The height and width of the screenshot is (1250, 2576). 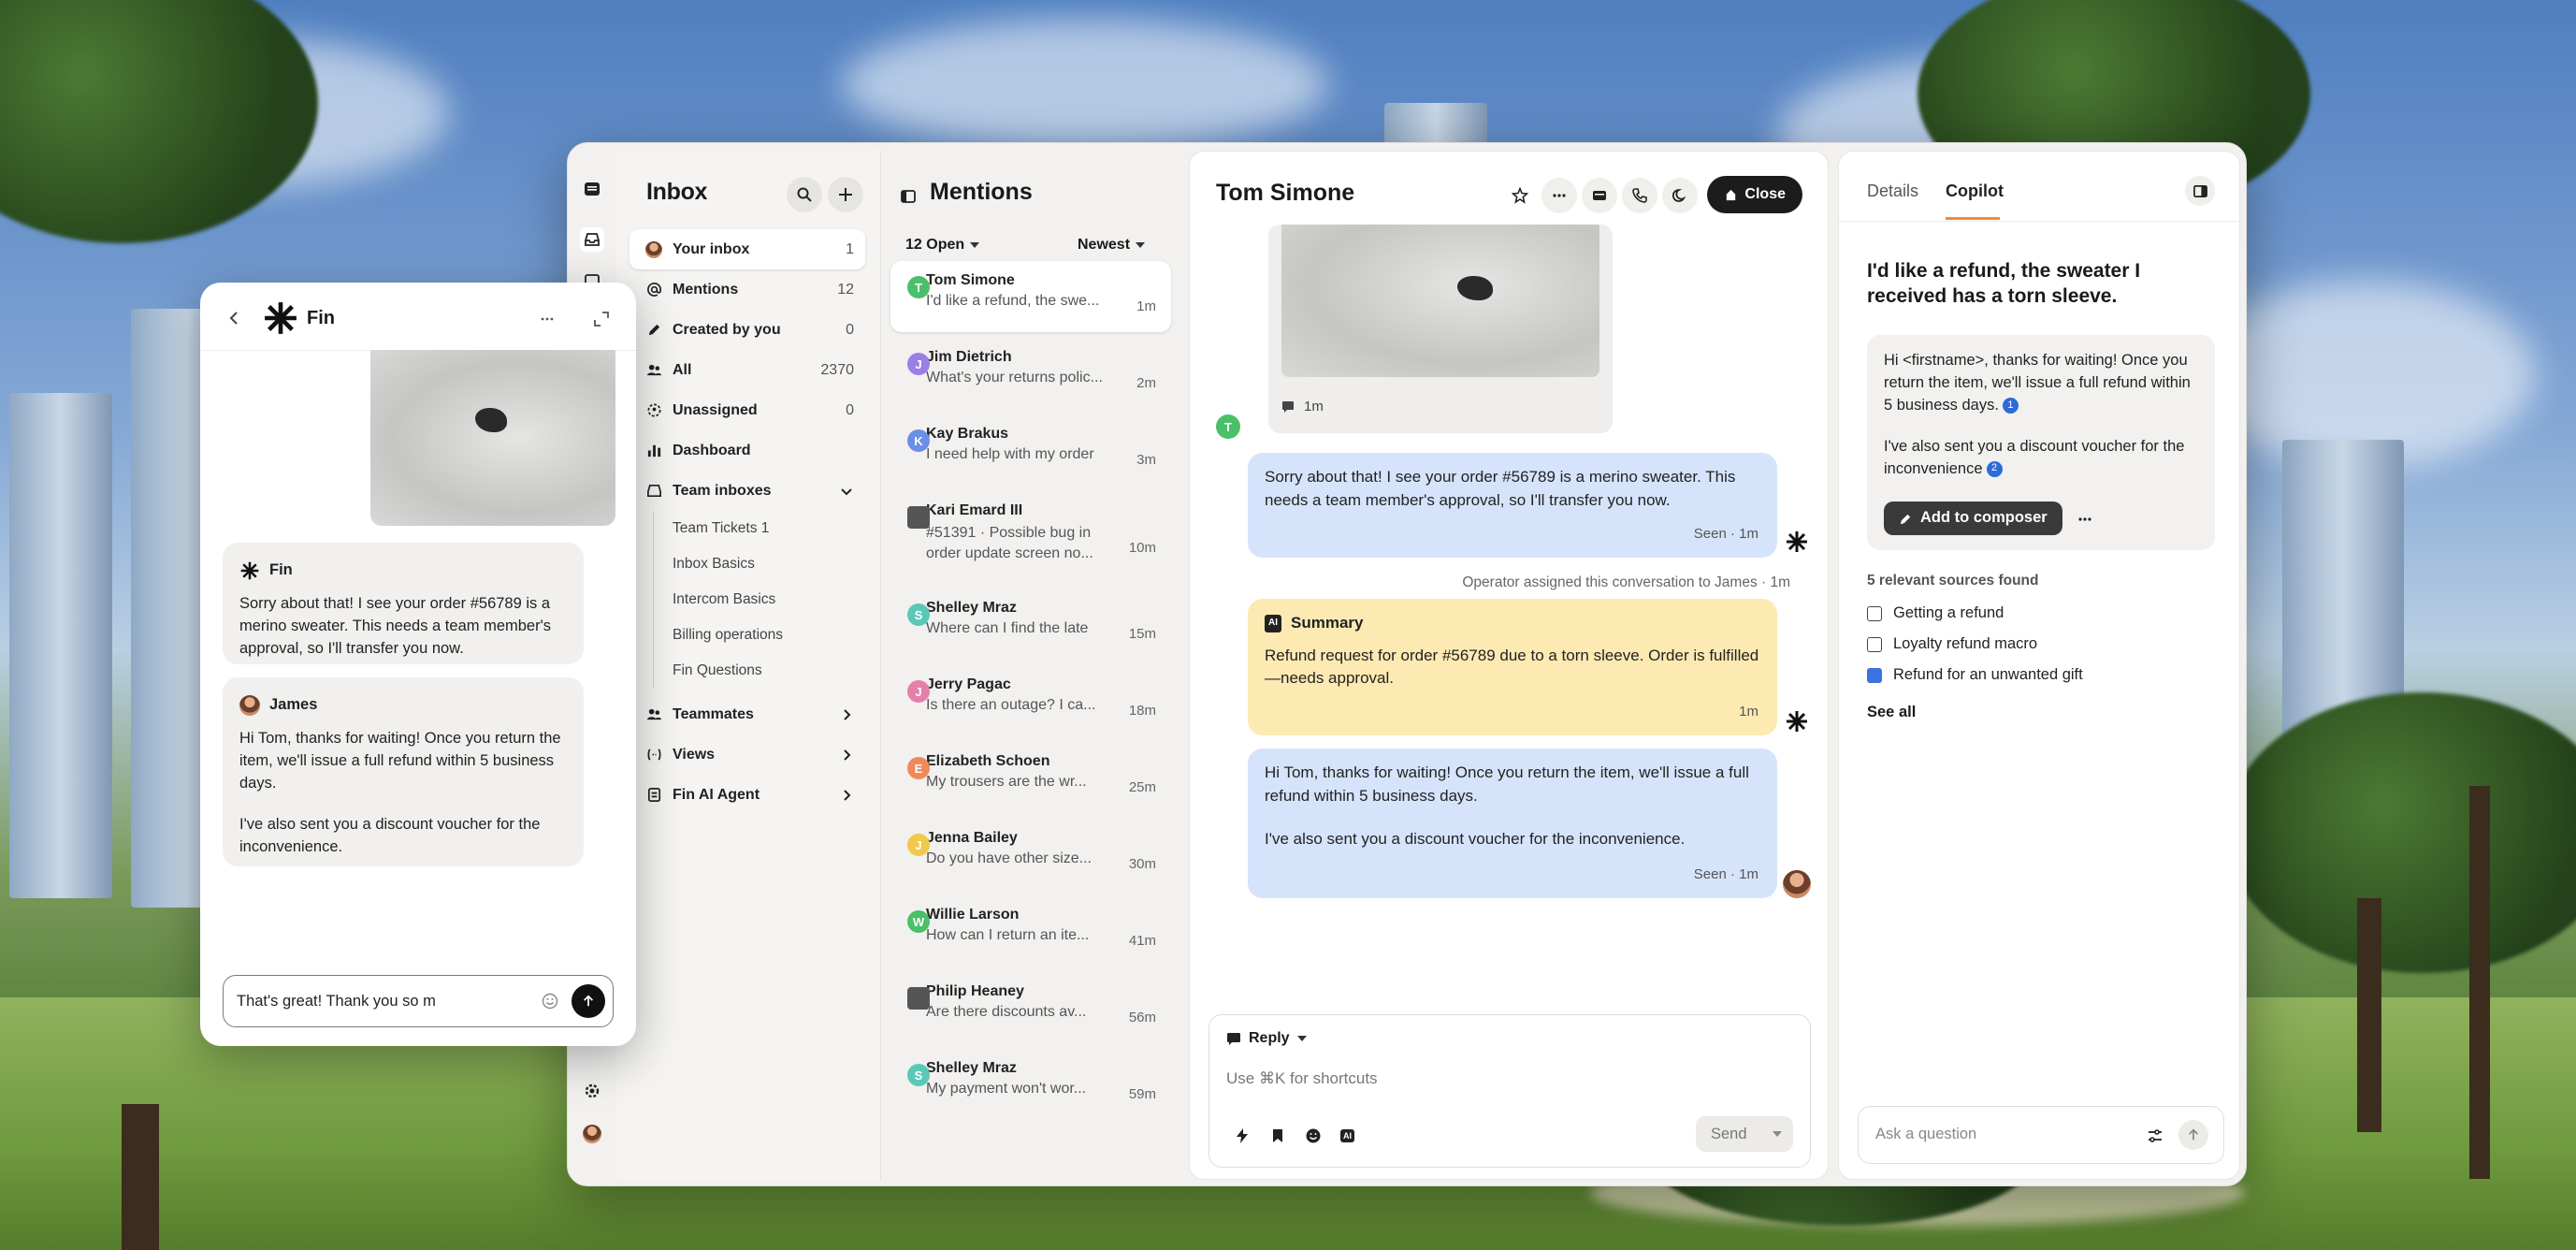 I want to click on star-button, so click(x=1520, y=195).